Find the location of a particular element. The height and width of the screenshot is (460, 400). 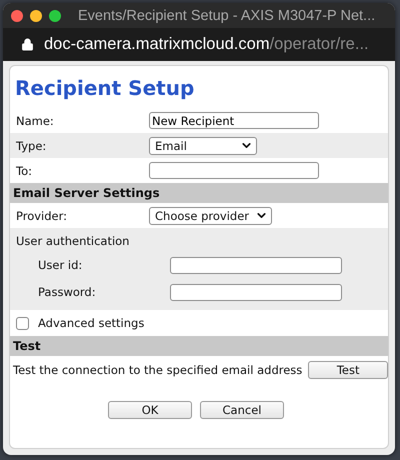

ok-button: OK is located at coordinates (150, 410).